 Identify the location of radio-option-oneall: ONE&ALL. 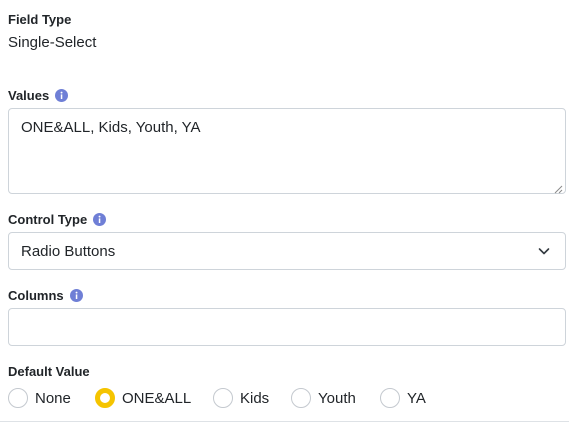
(154, 398).